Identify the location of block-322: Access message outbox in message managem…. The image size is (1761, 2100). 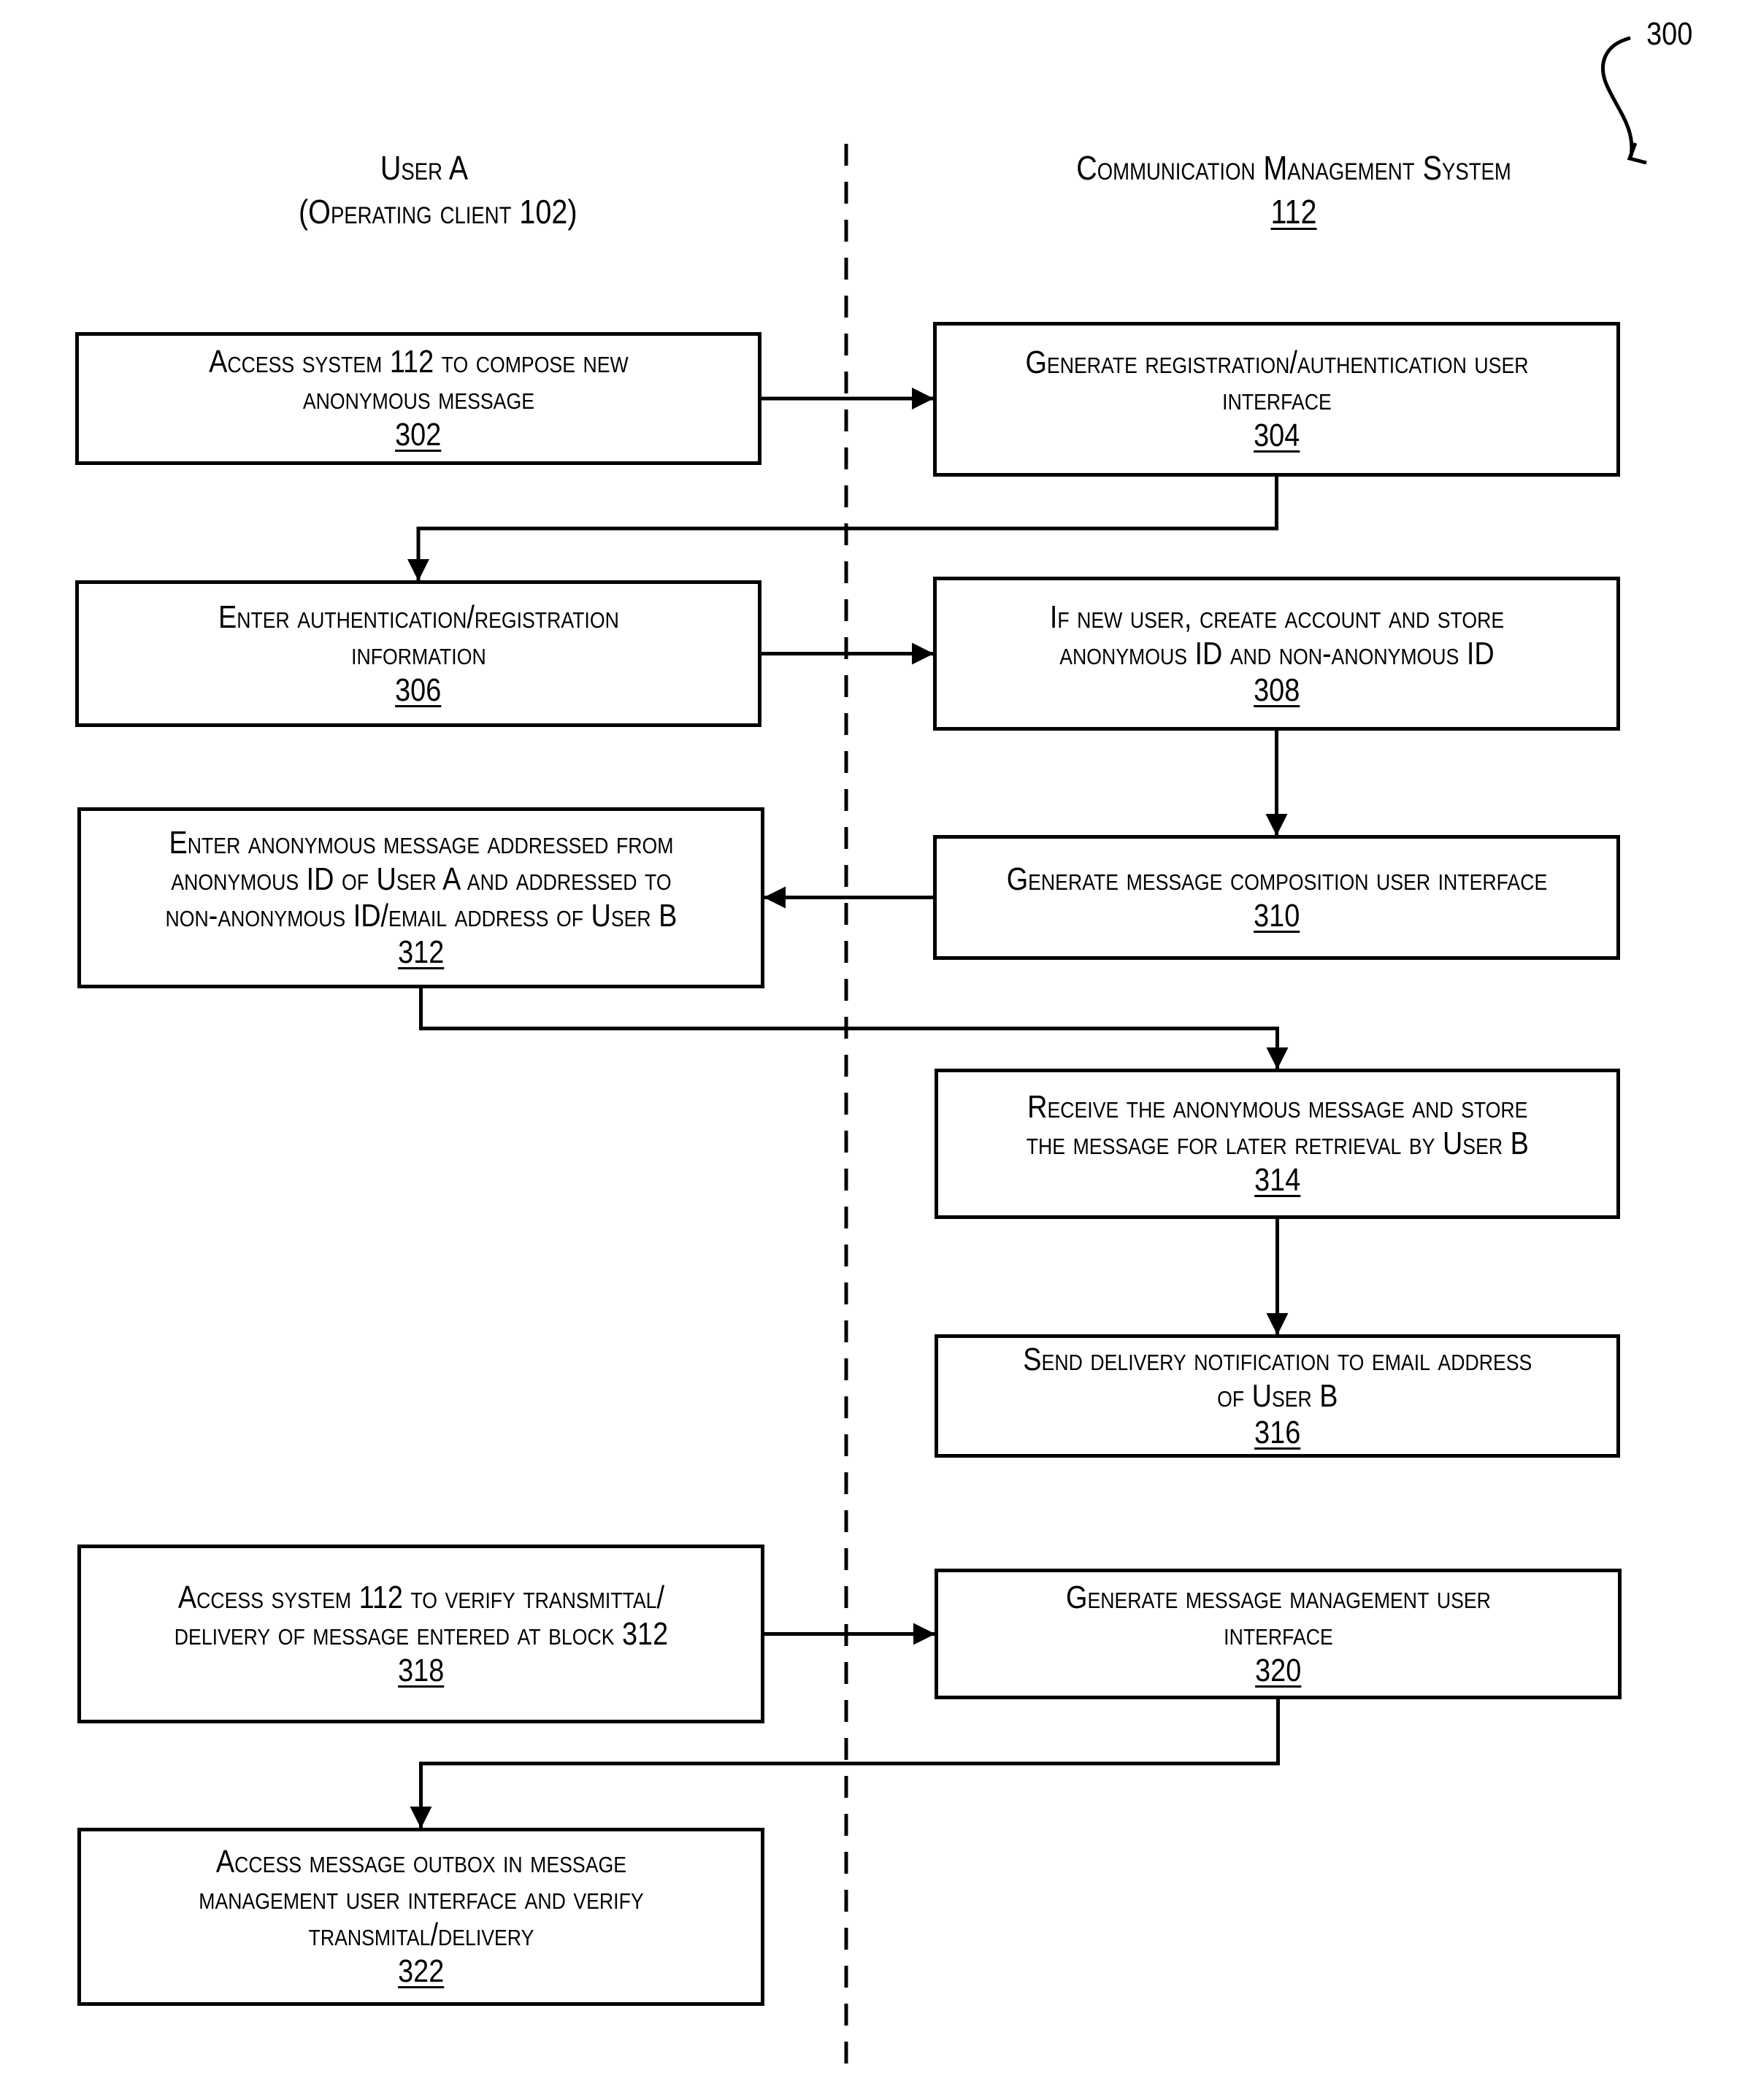
(420, 1917).